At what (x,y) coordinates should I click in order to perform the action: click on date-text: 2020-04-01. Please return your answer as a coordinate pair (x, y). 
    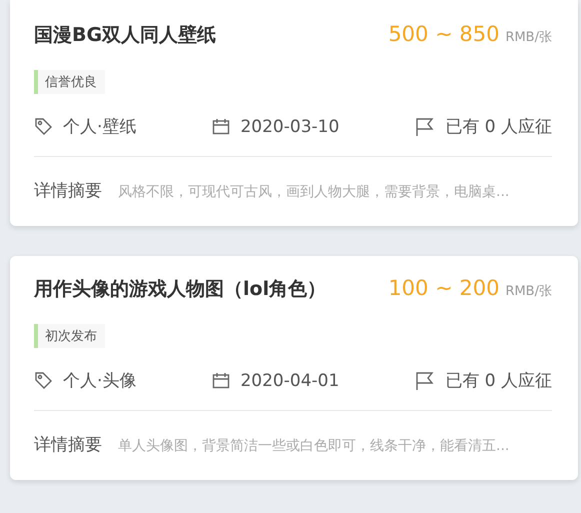
    Looking at the image, I should click on (290, 380).